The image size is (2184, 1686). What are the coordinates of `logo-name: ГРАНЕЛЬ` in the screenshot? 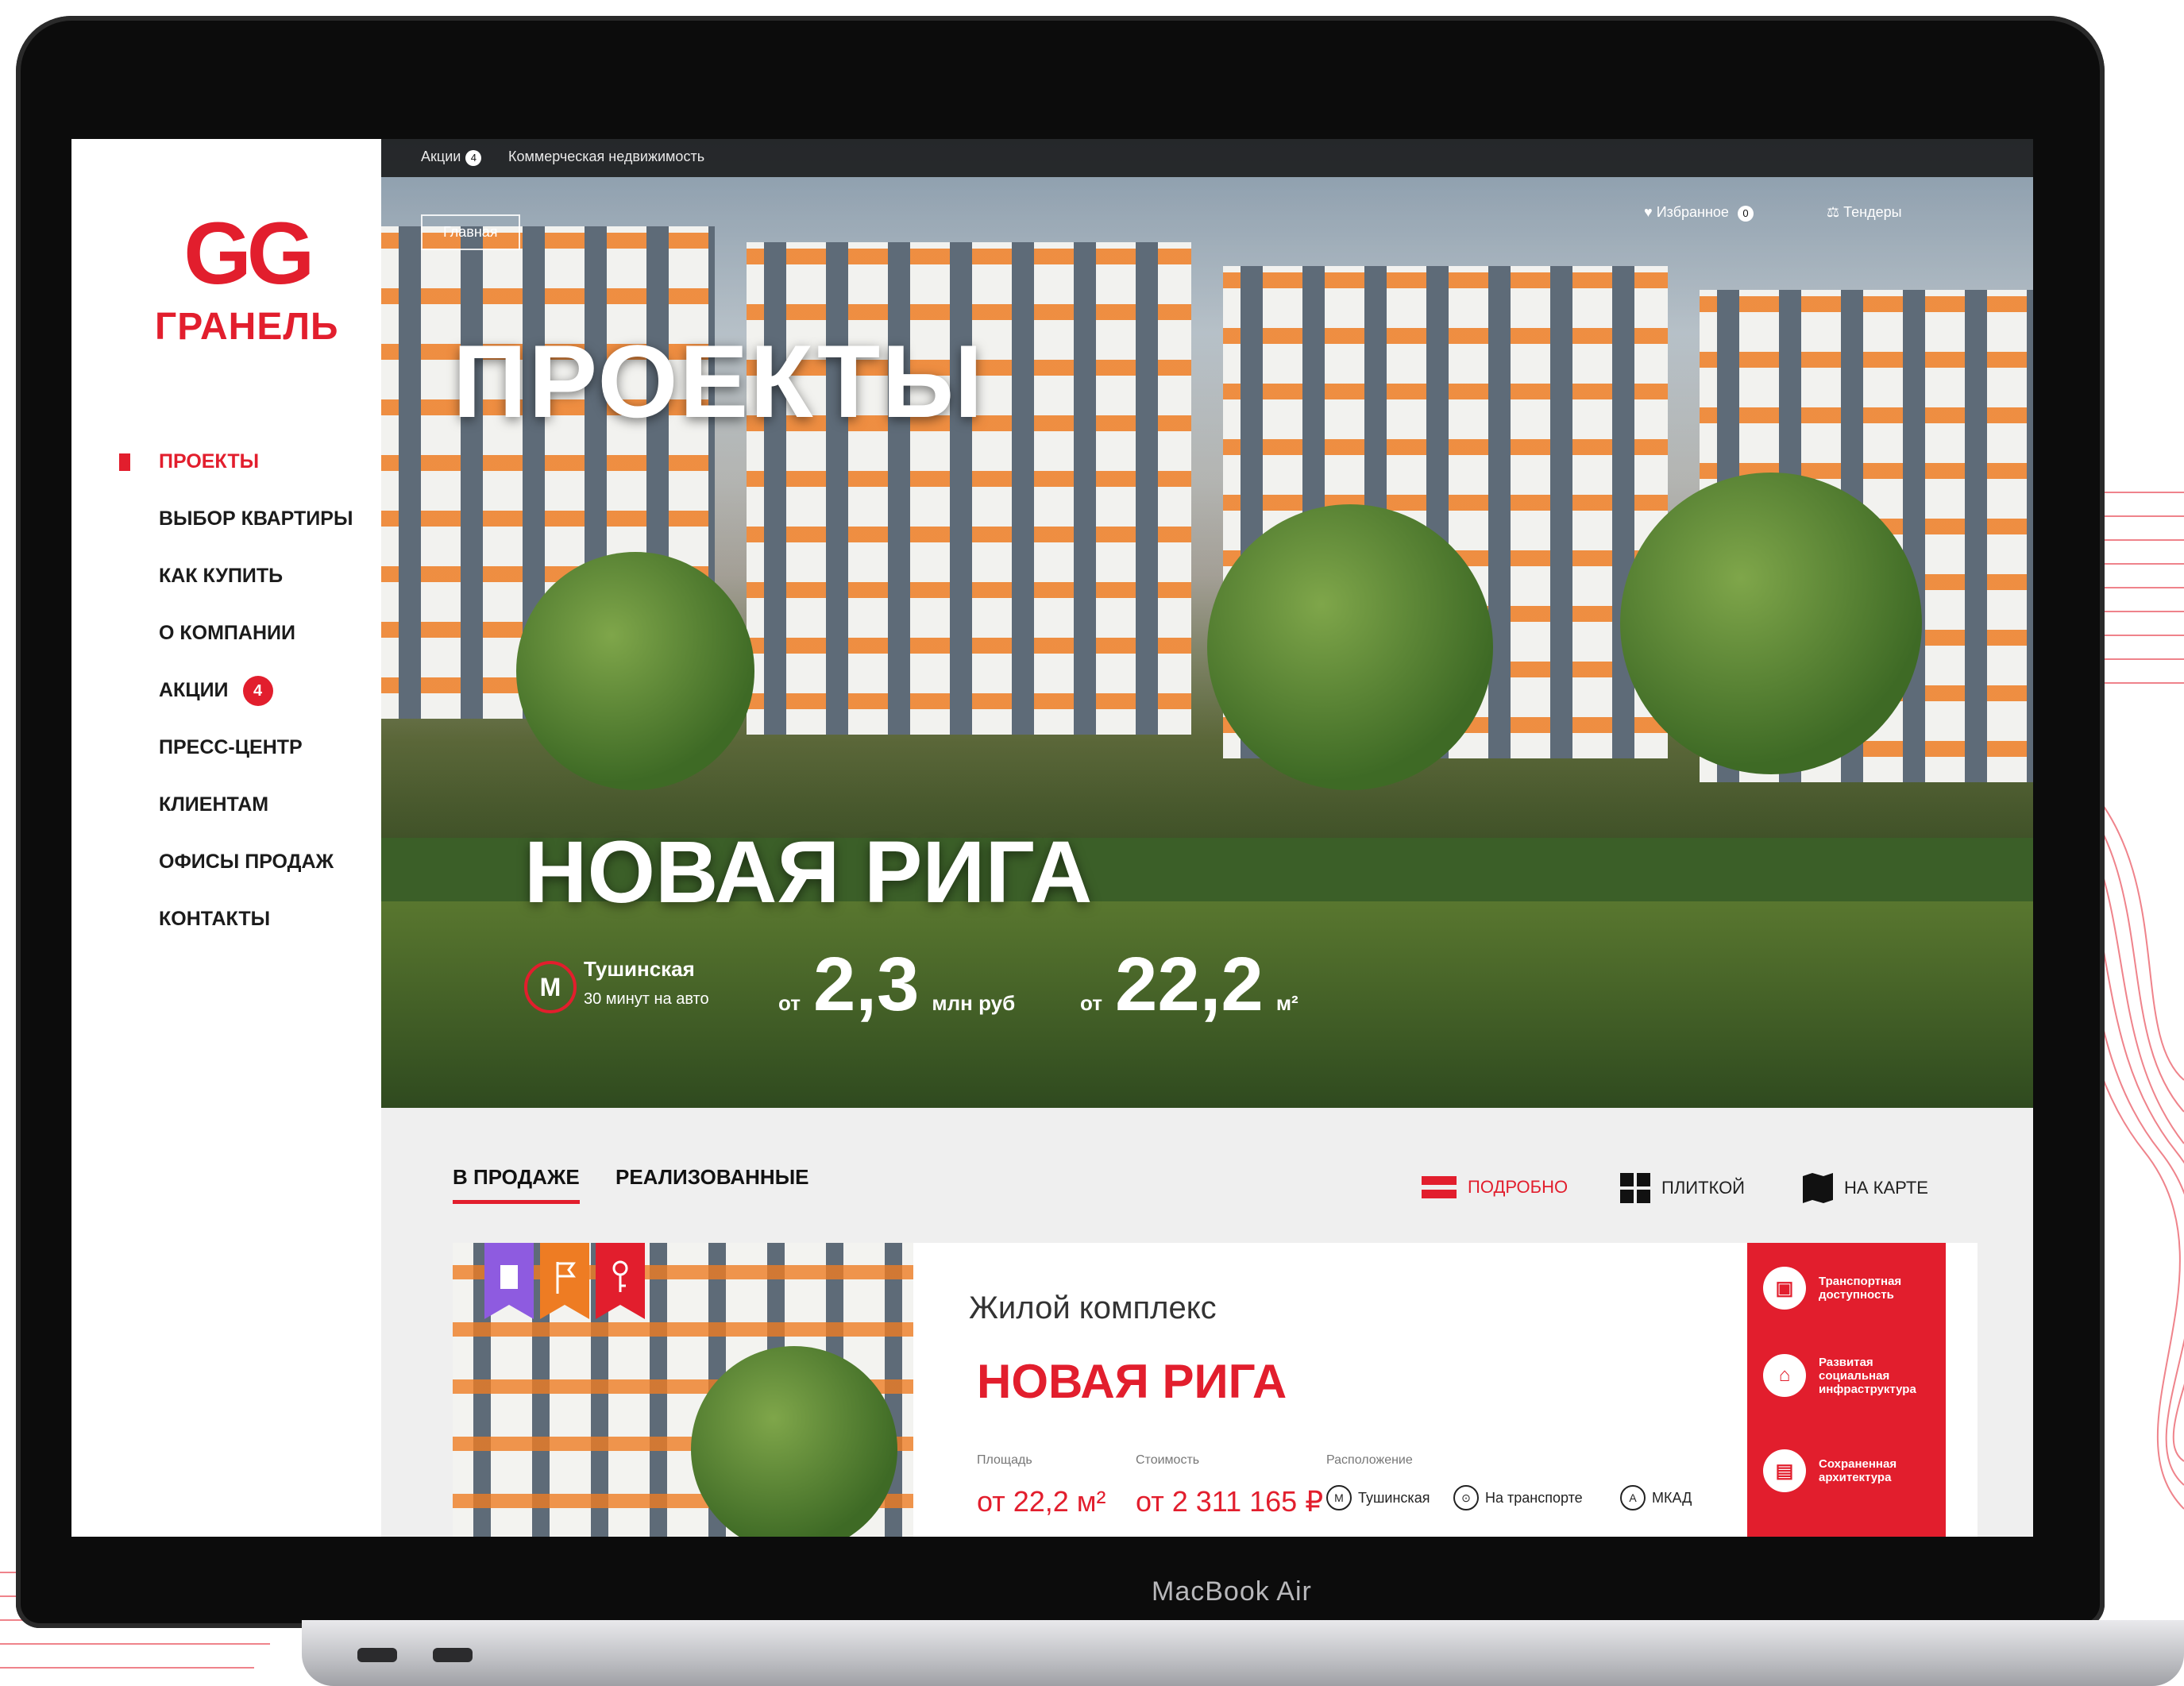 It's located at (247, 327).